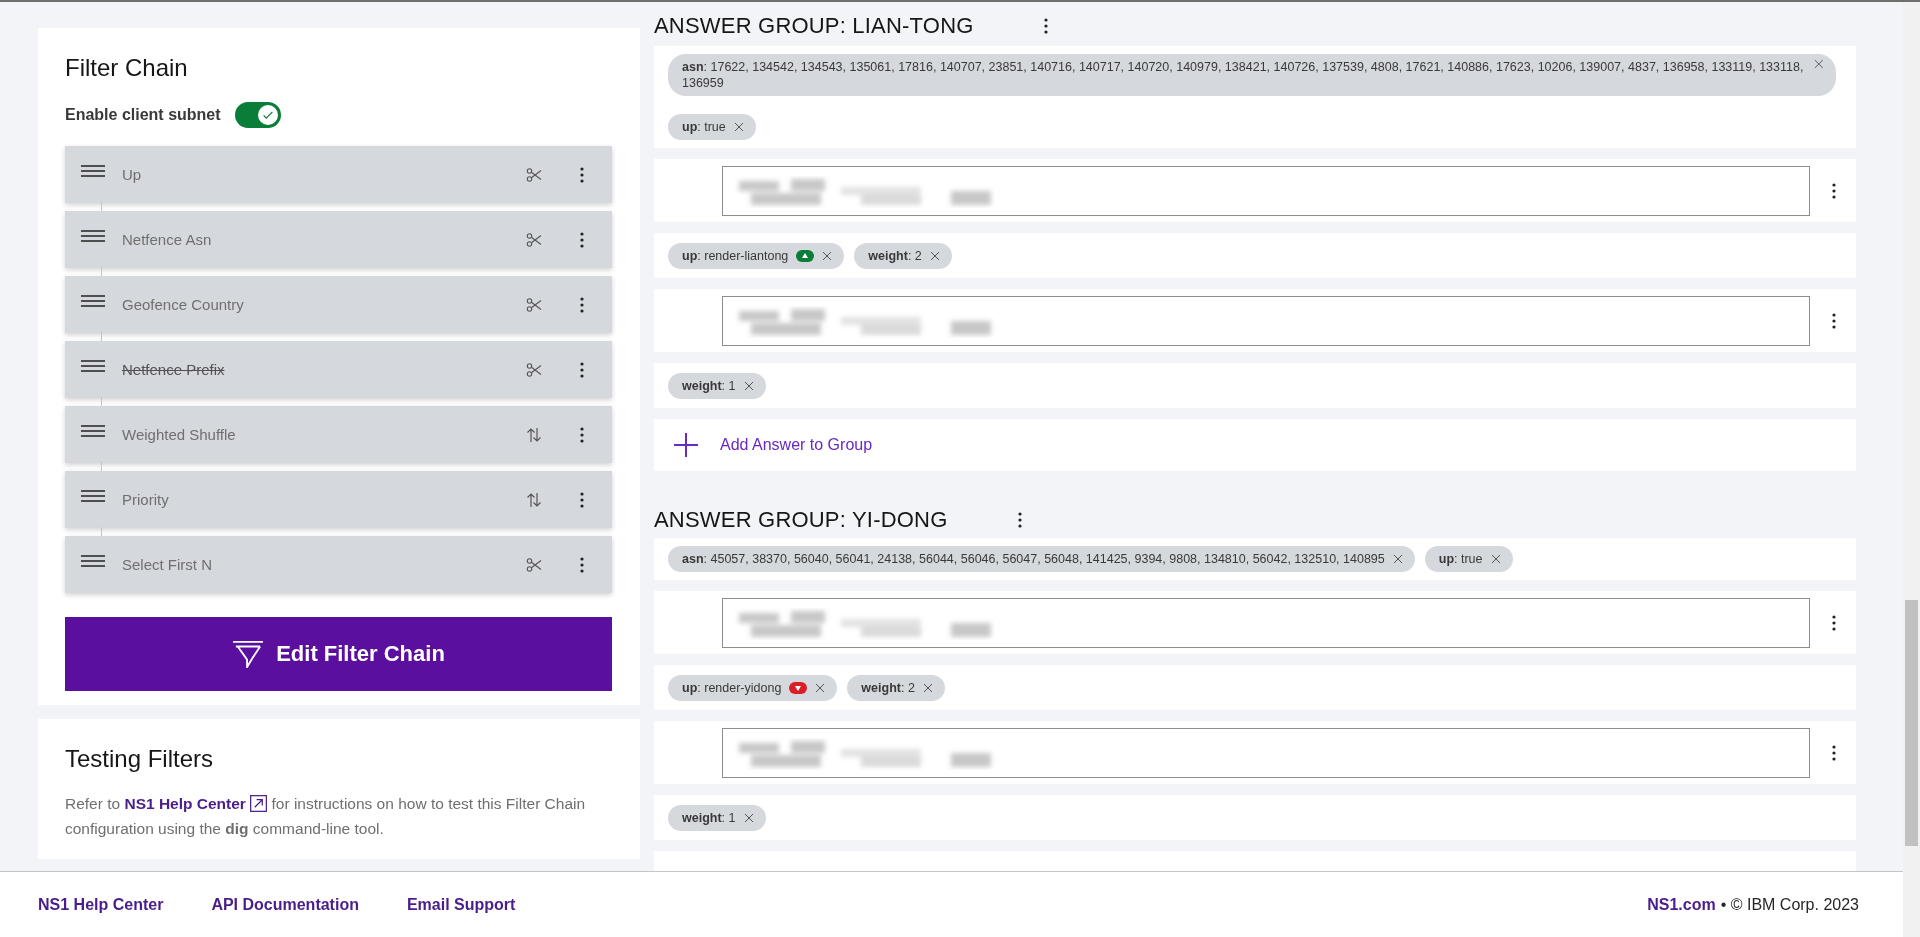  Describe the element at coordinates (167, 239) in the screenshot. I see `filter-label: Netfence Asn` at that location.